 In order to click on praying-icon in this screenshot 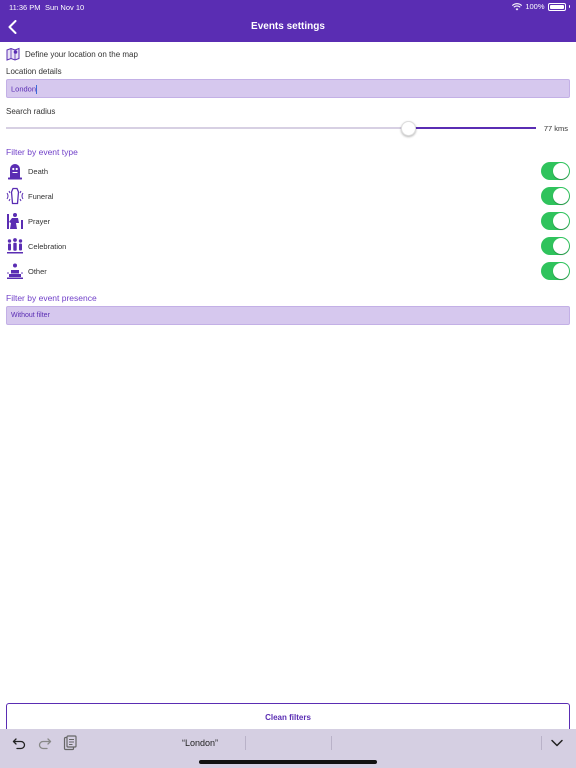, I will do `click(15, 221)`.